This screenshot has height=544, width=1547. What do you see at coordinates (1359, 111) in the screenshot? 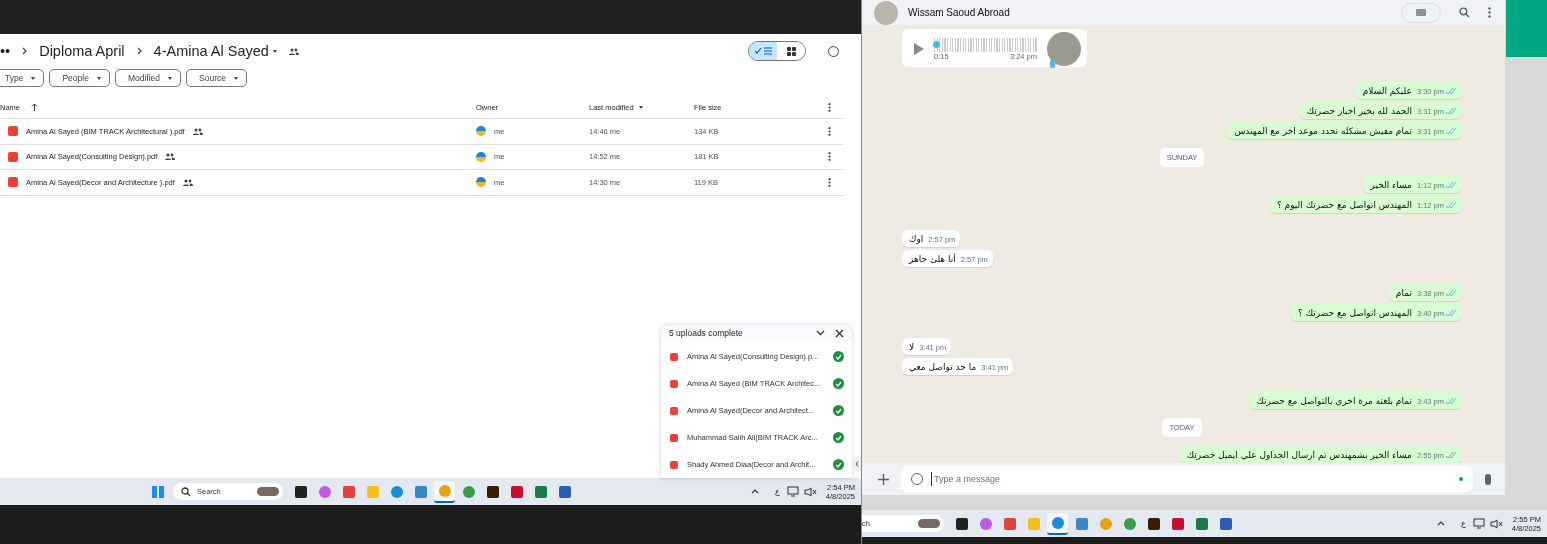
I see `message-text: الحمد لله بخير اخبار حضرتك` at bounding box center [1359, 111].